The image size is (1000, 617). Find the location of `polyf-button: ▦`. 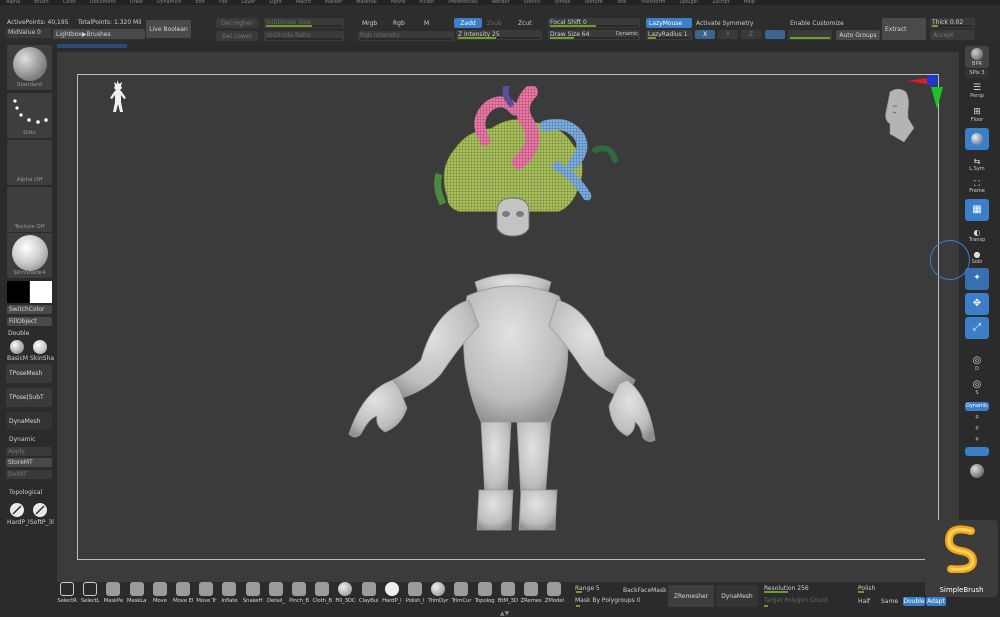

polyf-button: ▦ is located at coordinates (977, 210).